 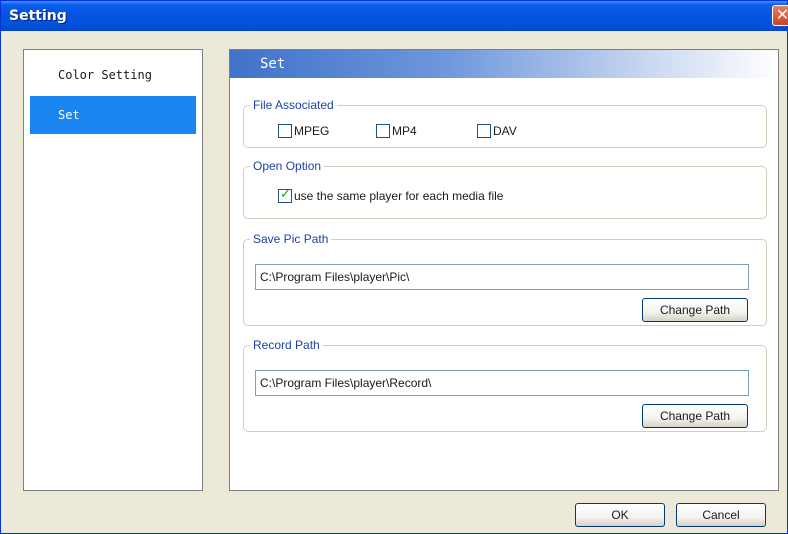 I want to click on checkbox-label: use the same player for each media file, so click(x=399, y=196).